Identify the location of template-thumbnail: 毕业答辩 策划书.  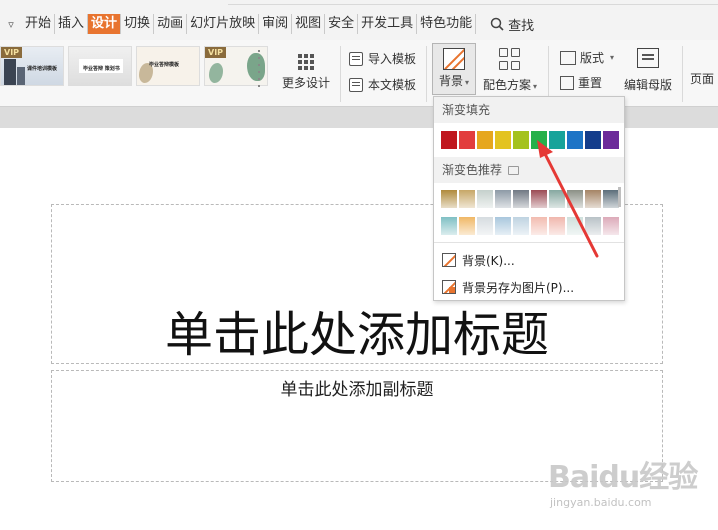
(100, 66).